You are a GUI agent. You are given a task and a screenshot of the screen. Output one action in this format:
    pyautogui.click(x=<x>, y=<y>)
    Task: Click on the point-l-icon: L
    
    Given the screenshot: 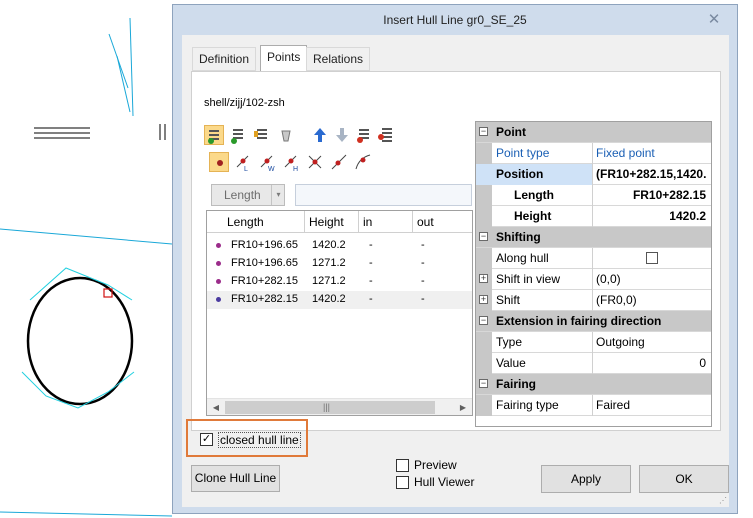 What is the action you would take?
    pyautogui.click(x=243, y=162)
    